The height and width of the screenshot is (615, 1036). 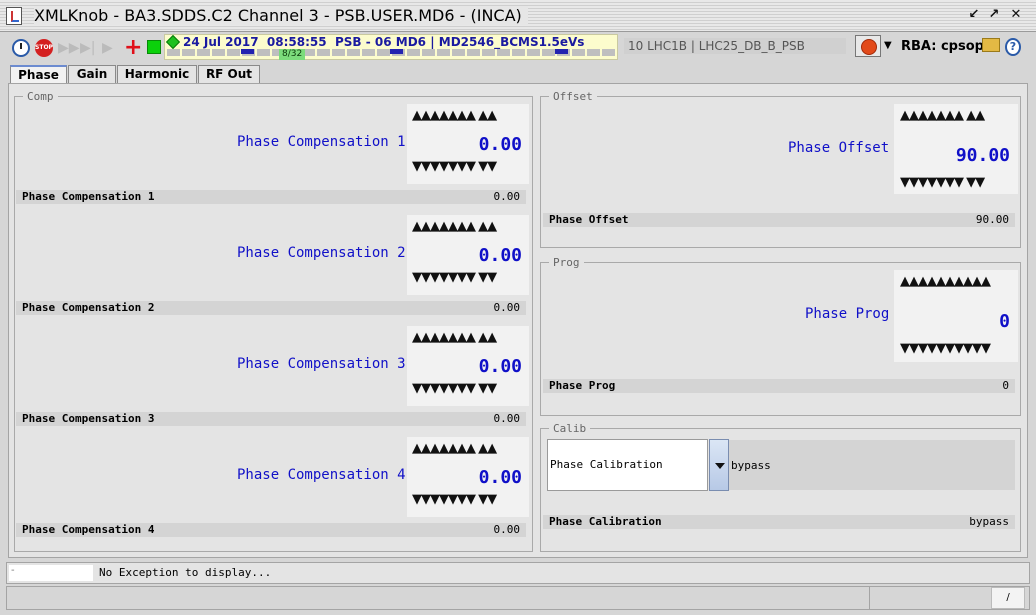 What do you see at coordinates (89, 48) in the screenshot?
I see `skip-icon: ▶|` at bounding box center [89, 48].